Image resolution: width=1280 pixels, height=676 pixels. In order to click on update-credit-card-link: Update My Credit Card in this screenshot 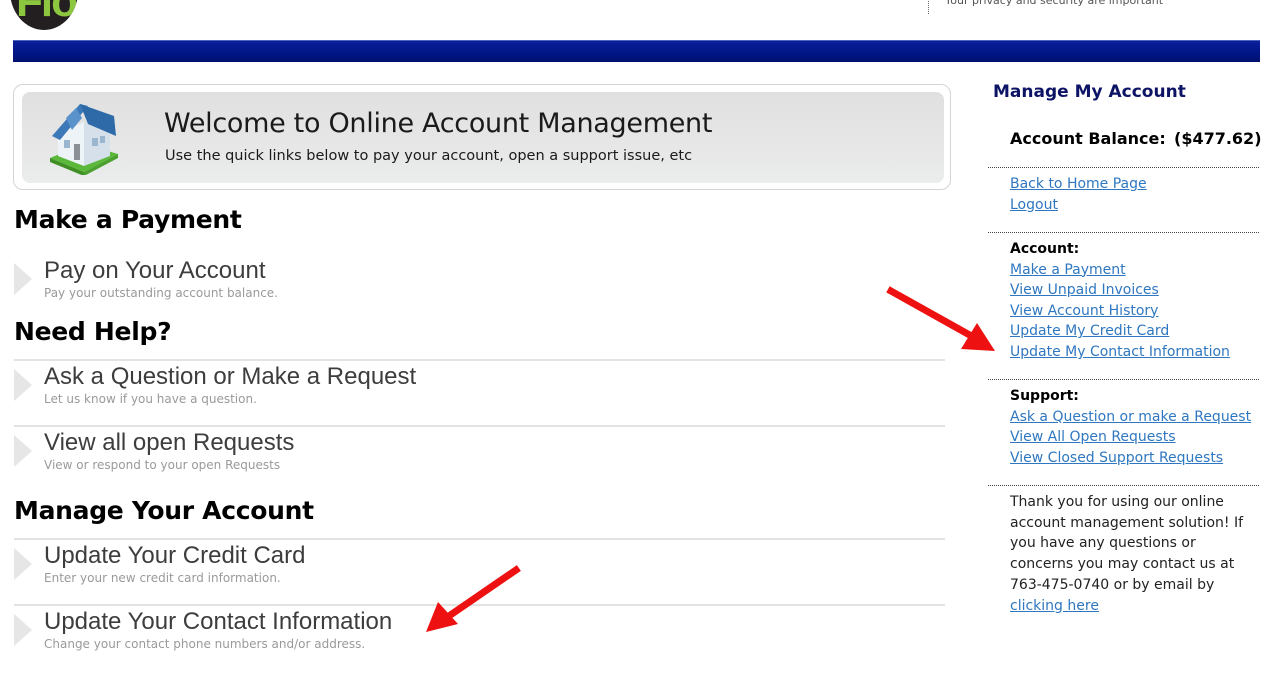, I will do `click(1120, 331)`.